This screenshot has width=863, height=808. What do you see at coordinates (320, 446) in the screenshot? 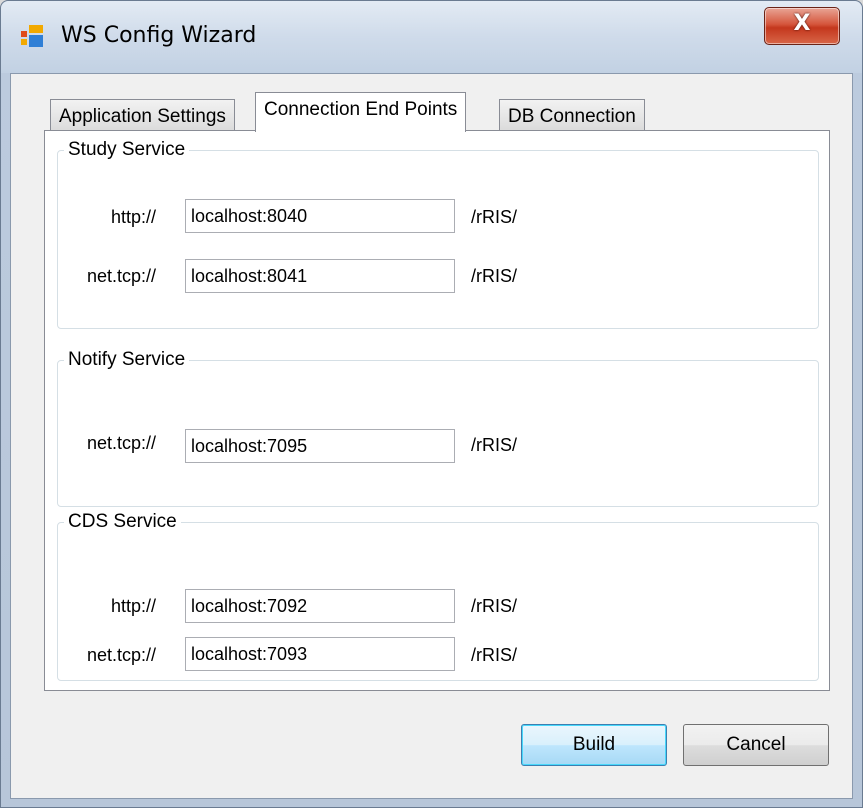
I see `notify-nettcp-input` at bounding box center [320, 446].